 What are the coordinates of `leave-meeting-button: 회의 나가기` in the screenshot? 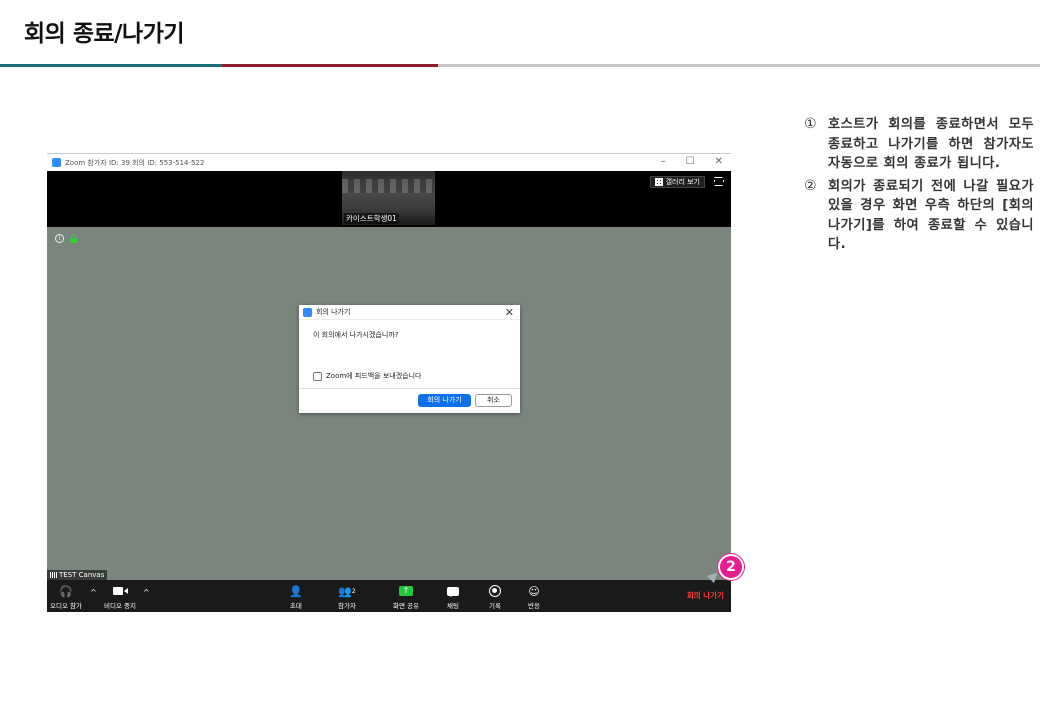 It's located at (705, 595).